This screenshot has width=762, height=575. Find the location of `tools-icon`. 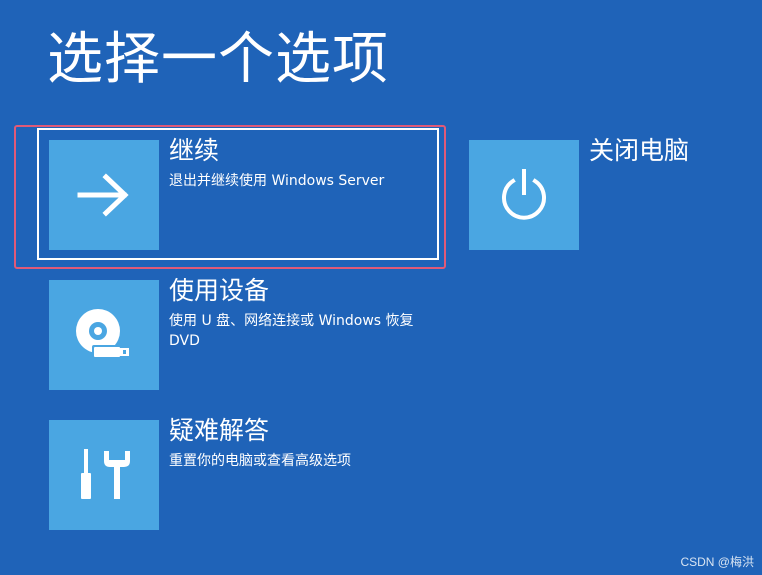

tools-icon is located at coordinates (105, 474).